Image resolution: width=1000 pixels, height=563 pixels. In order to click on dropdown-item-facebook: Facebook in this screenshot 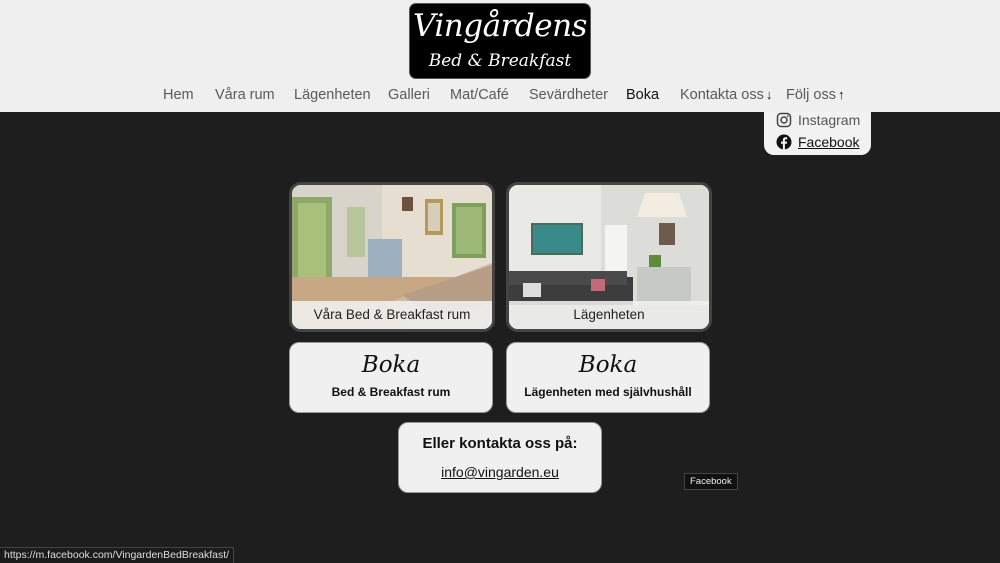, I will do `click(817, 142)`.